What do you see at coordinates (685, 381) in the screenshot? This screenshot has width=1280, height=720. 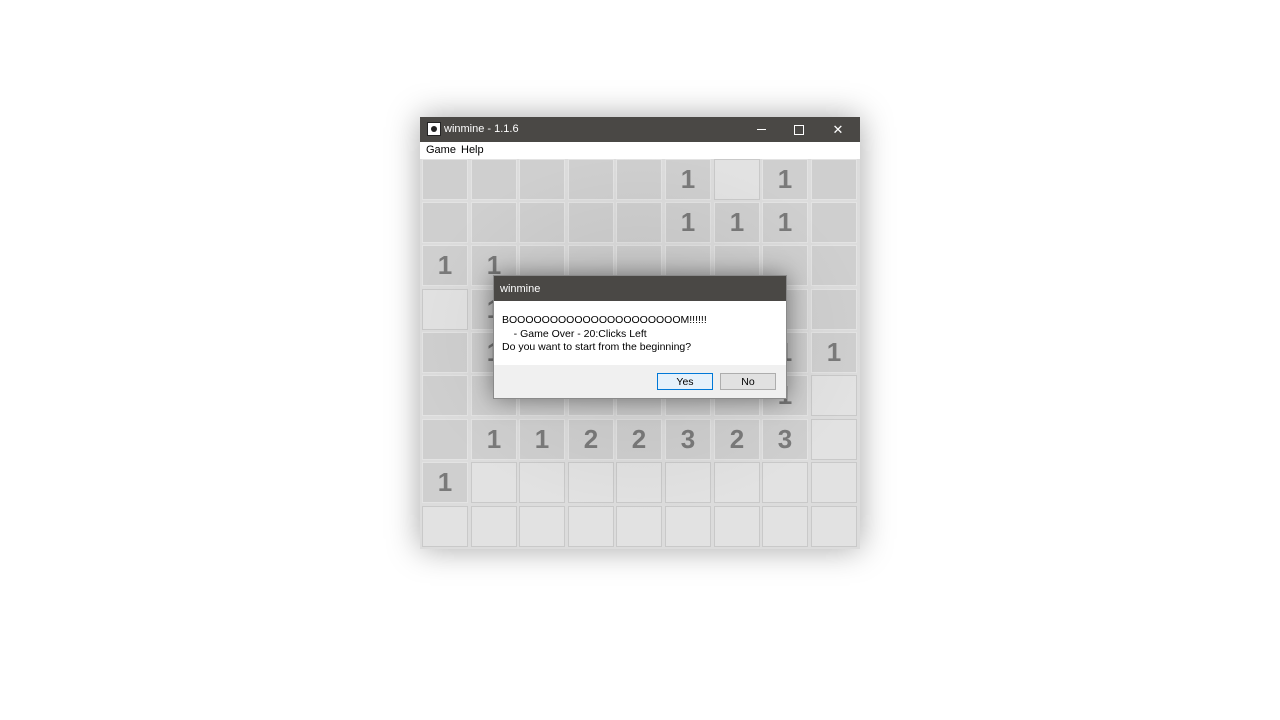 I see `yes-button: Yes` at bounding box center [685, 381].